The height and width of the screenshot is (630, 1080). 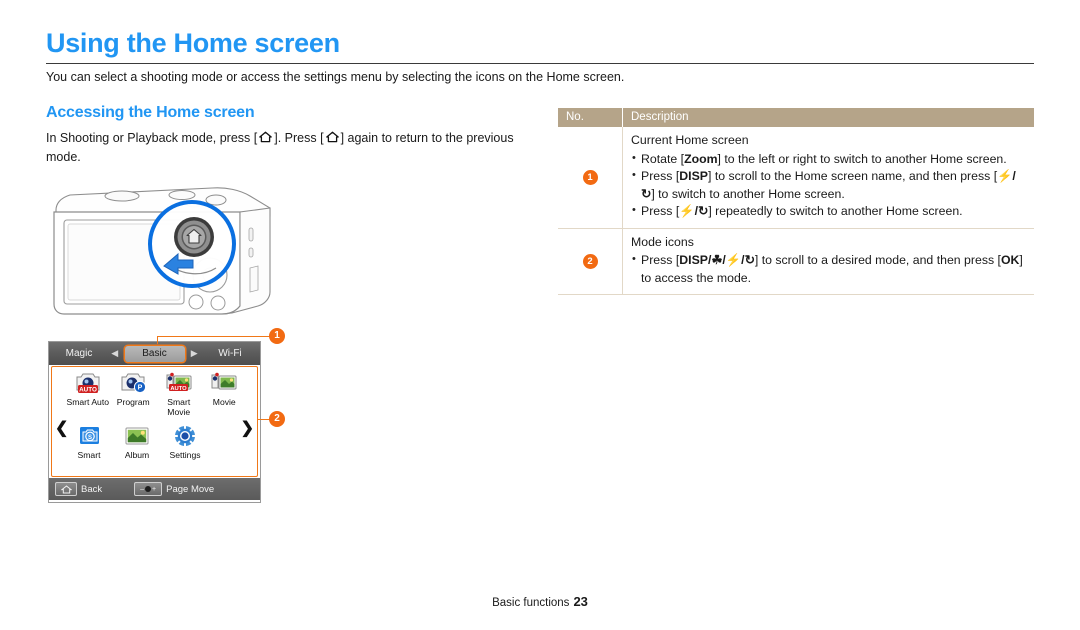 What do you see at coordinates (540, 63) in the screenshot?
I see `title-divider` at bounding box center [540, 63].